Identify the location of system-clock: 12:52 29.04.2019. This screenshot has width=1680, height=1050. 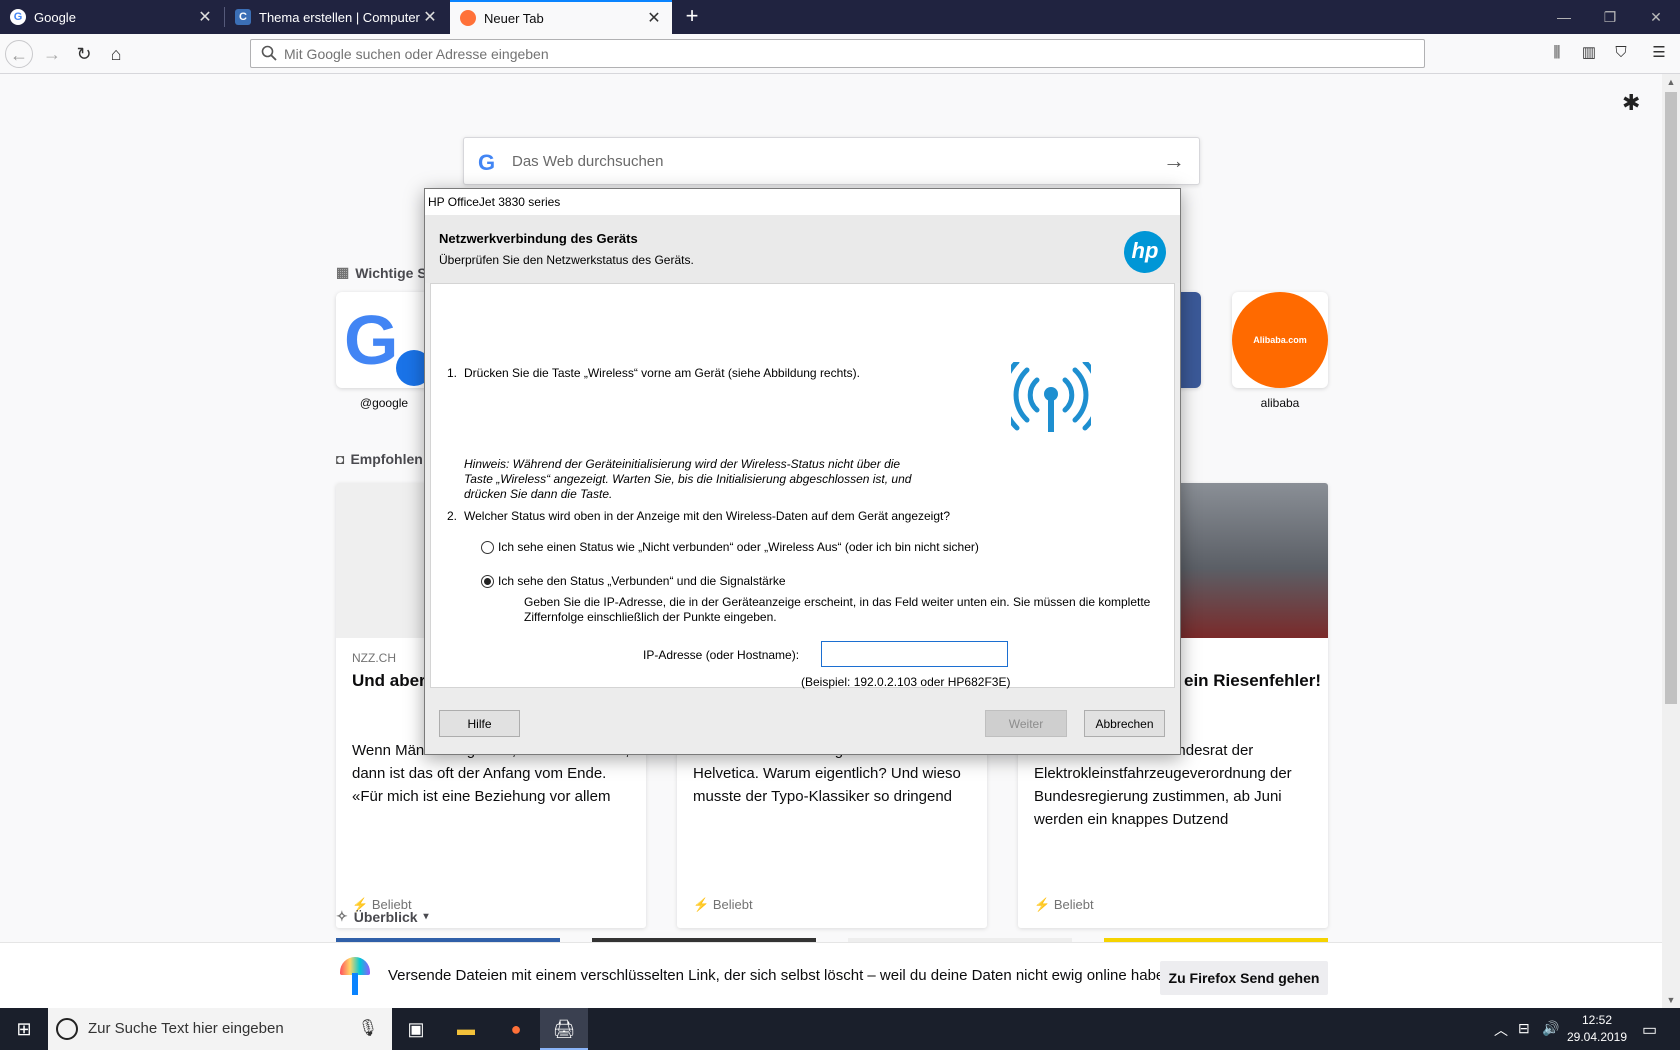
(1597, 1029).